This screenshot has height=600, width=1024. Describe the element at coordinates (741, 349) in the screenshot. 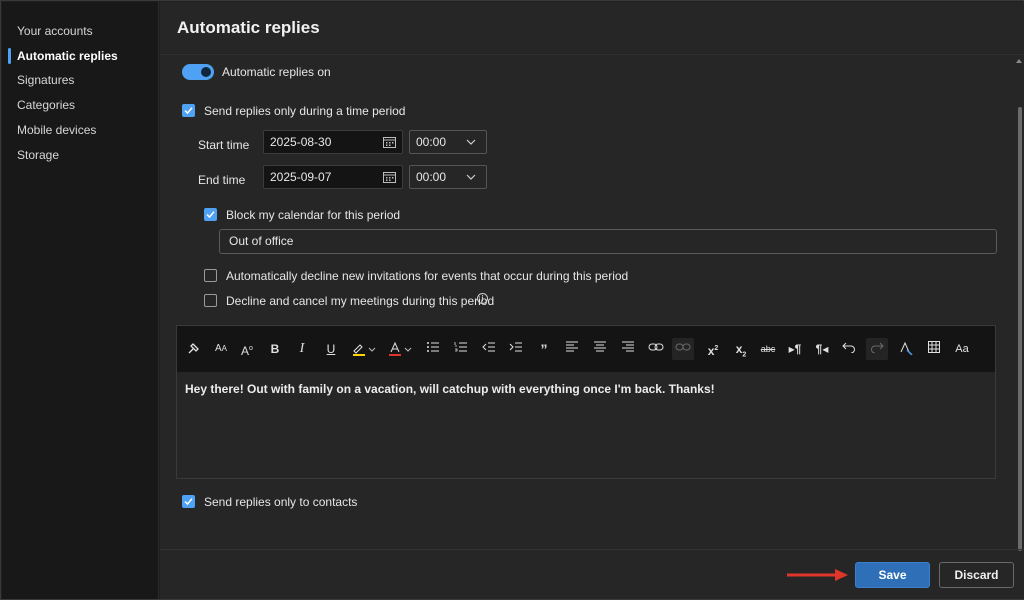

I see `subscript-icon: x2` at that location.